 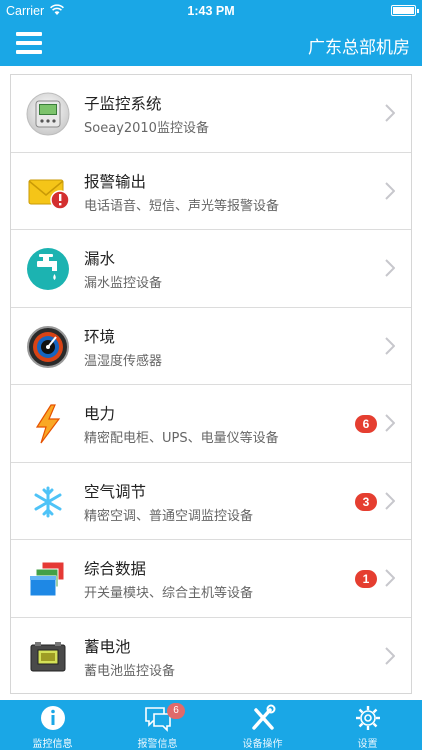 What do you see at coordinates (48, 424) in the screenshot?
I see `lightning-icon` at bounding box center [48, 424].